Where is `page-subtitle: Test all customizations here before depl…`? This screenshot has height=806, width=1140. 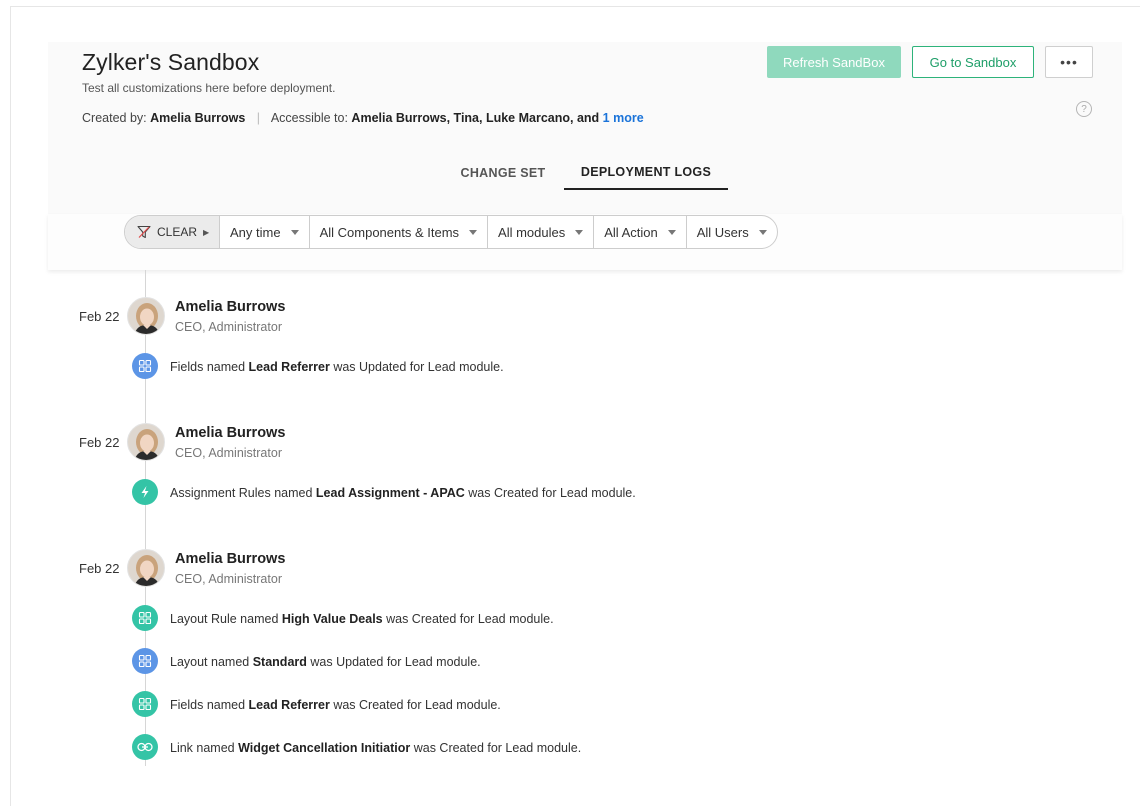 page-subtitle: Test all customizations here before depl… is located at coordinates (209, 88).